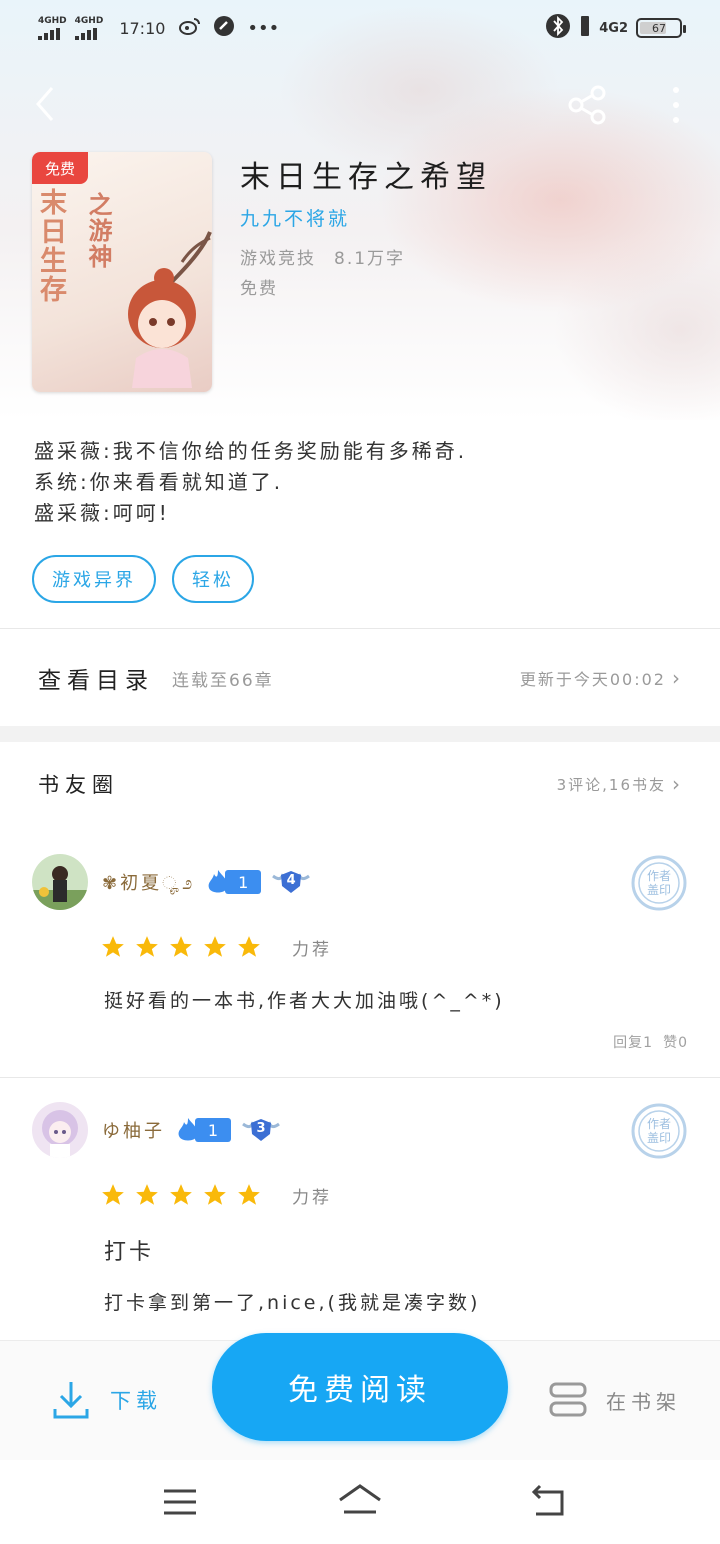 Image resolution: width=720 pixels, height=1544 pixels. I want to click on book-price: 免费, so click(259, 289).